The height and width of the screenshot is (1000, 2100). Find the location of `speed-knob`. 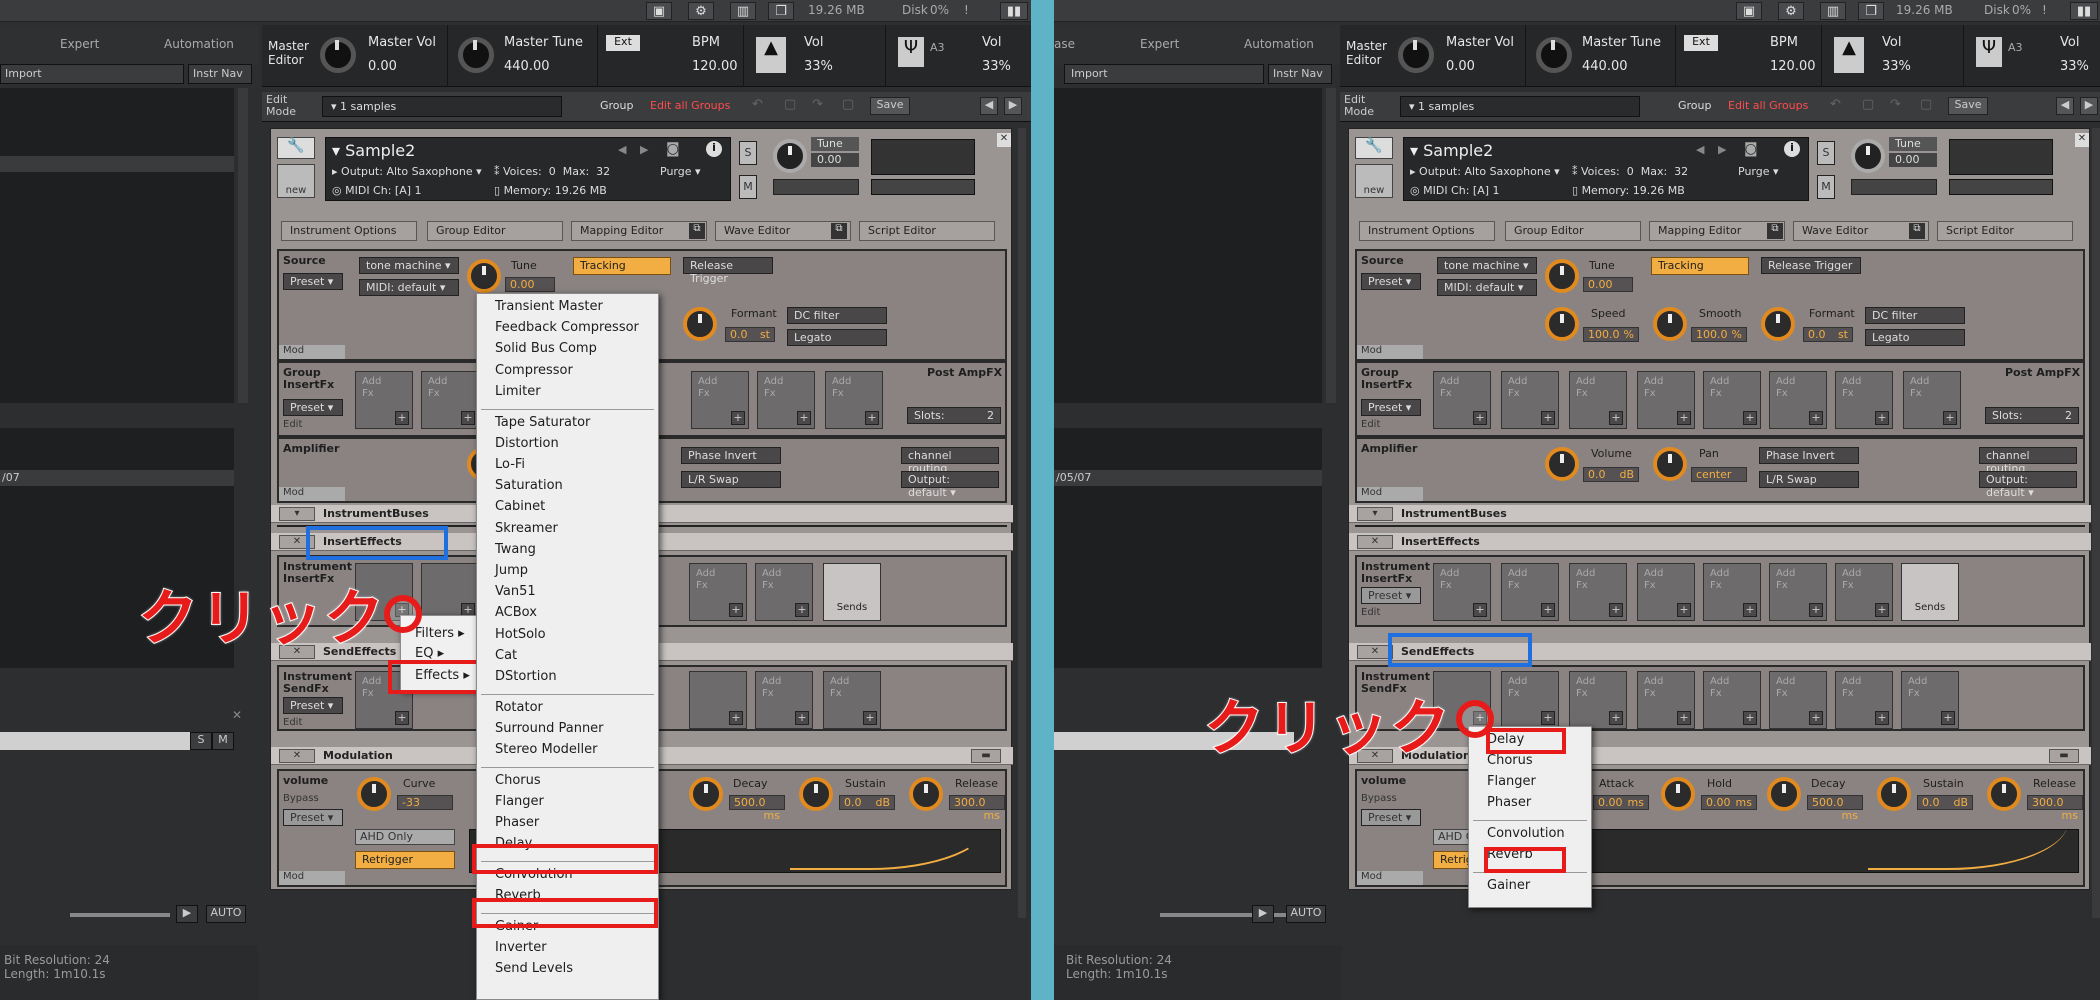

speed-knob is located at coordinates (1562, 324).